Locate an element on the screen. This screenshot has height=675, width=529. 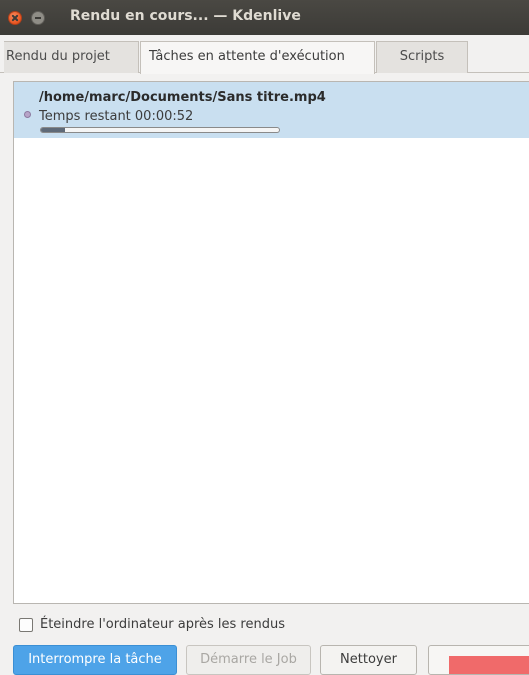
shutdown-checkbox is located at coordinates (26, 625).